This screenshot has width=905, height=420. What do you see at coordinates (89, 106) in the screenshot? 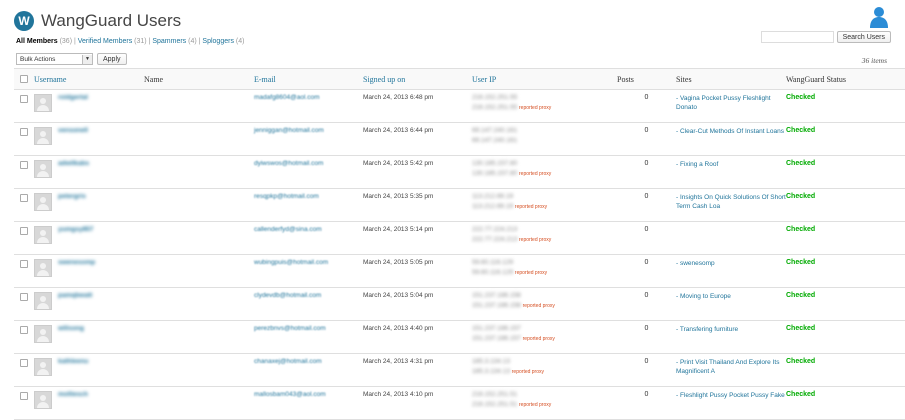
I see `username-cell: roidgertal` at bounding box center [89, 106].